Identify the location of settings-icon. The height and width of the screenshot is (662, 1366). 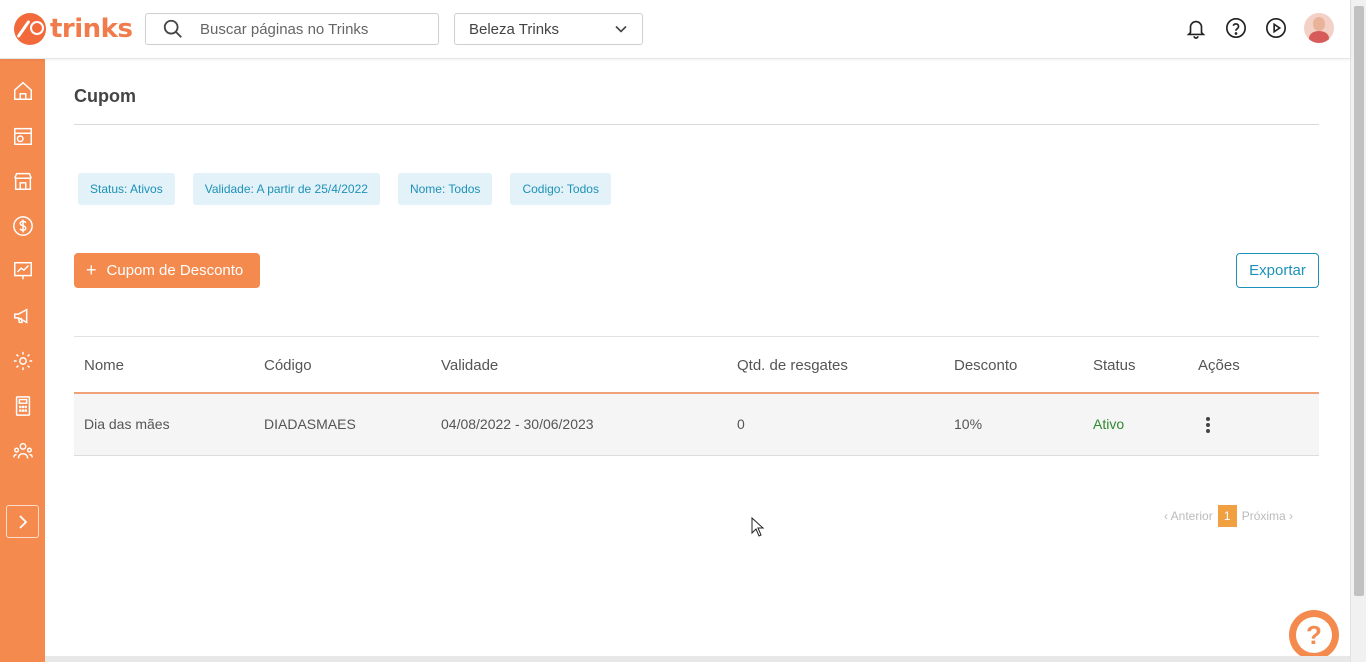
(22, 361).